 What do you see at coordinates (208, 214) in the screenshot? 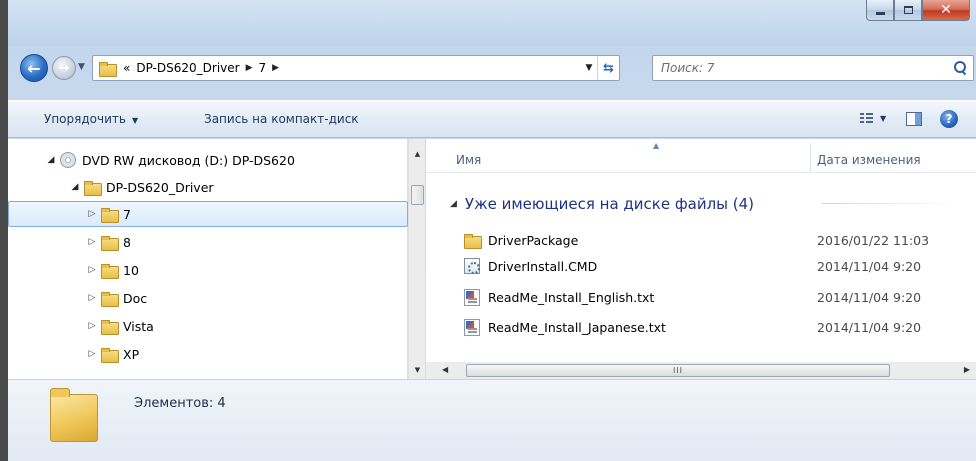
I see `tree-item-7: ▷ 7` at bounding box center [208, 214].